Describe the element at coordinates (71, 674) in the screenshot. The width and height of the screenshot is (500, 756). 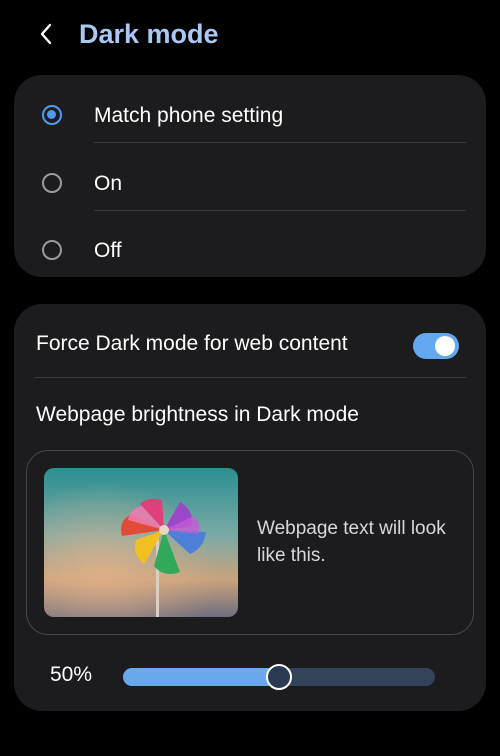
I see `brightness-value: 50%` at that location.